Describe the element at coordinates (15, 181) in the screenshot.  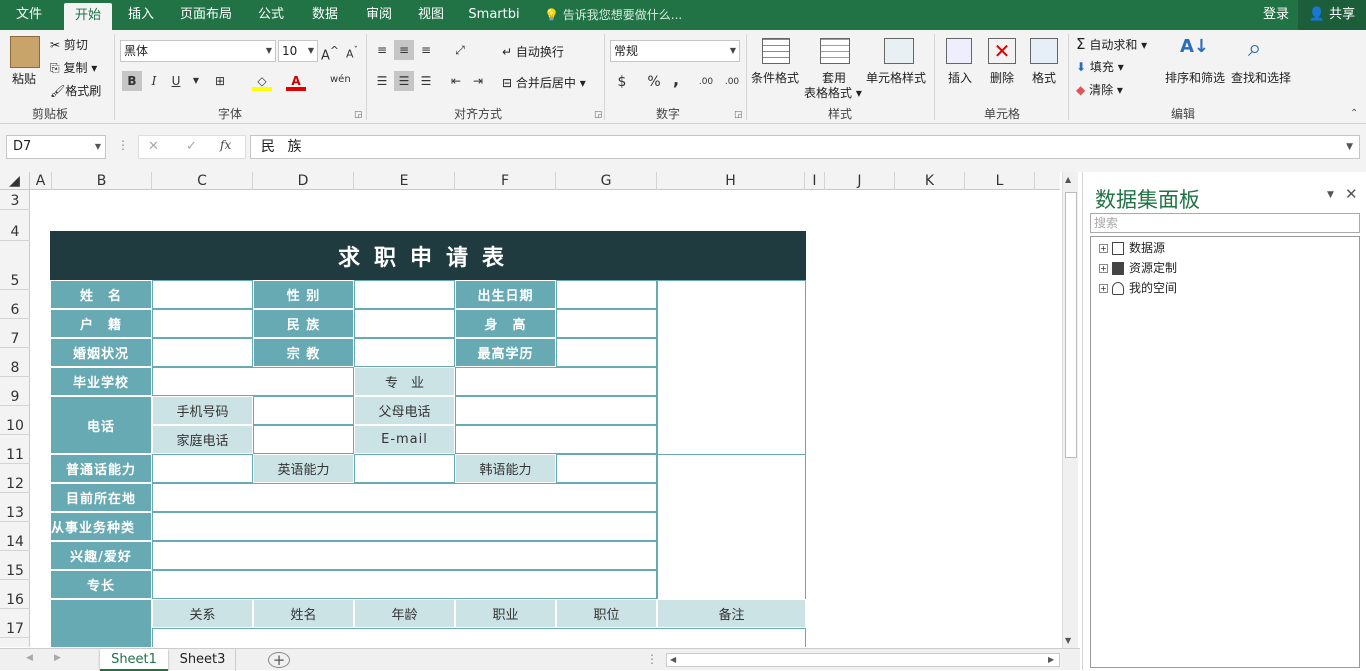
I see `select-all-corner: ◢` at that location.